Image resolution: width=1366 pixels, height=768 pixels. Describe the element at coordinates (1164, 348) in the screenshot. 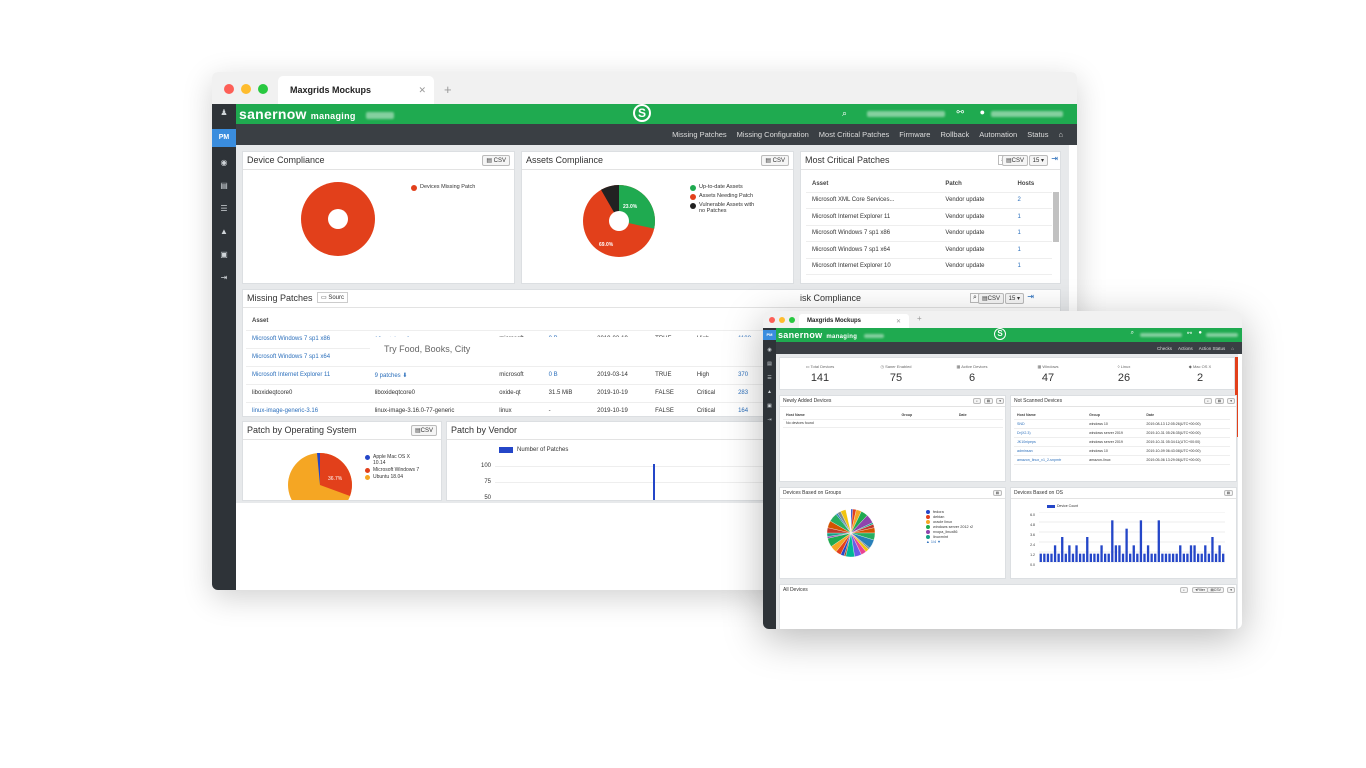

I see `nav-checks: Checks` at that location.